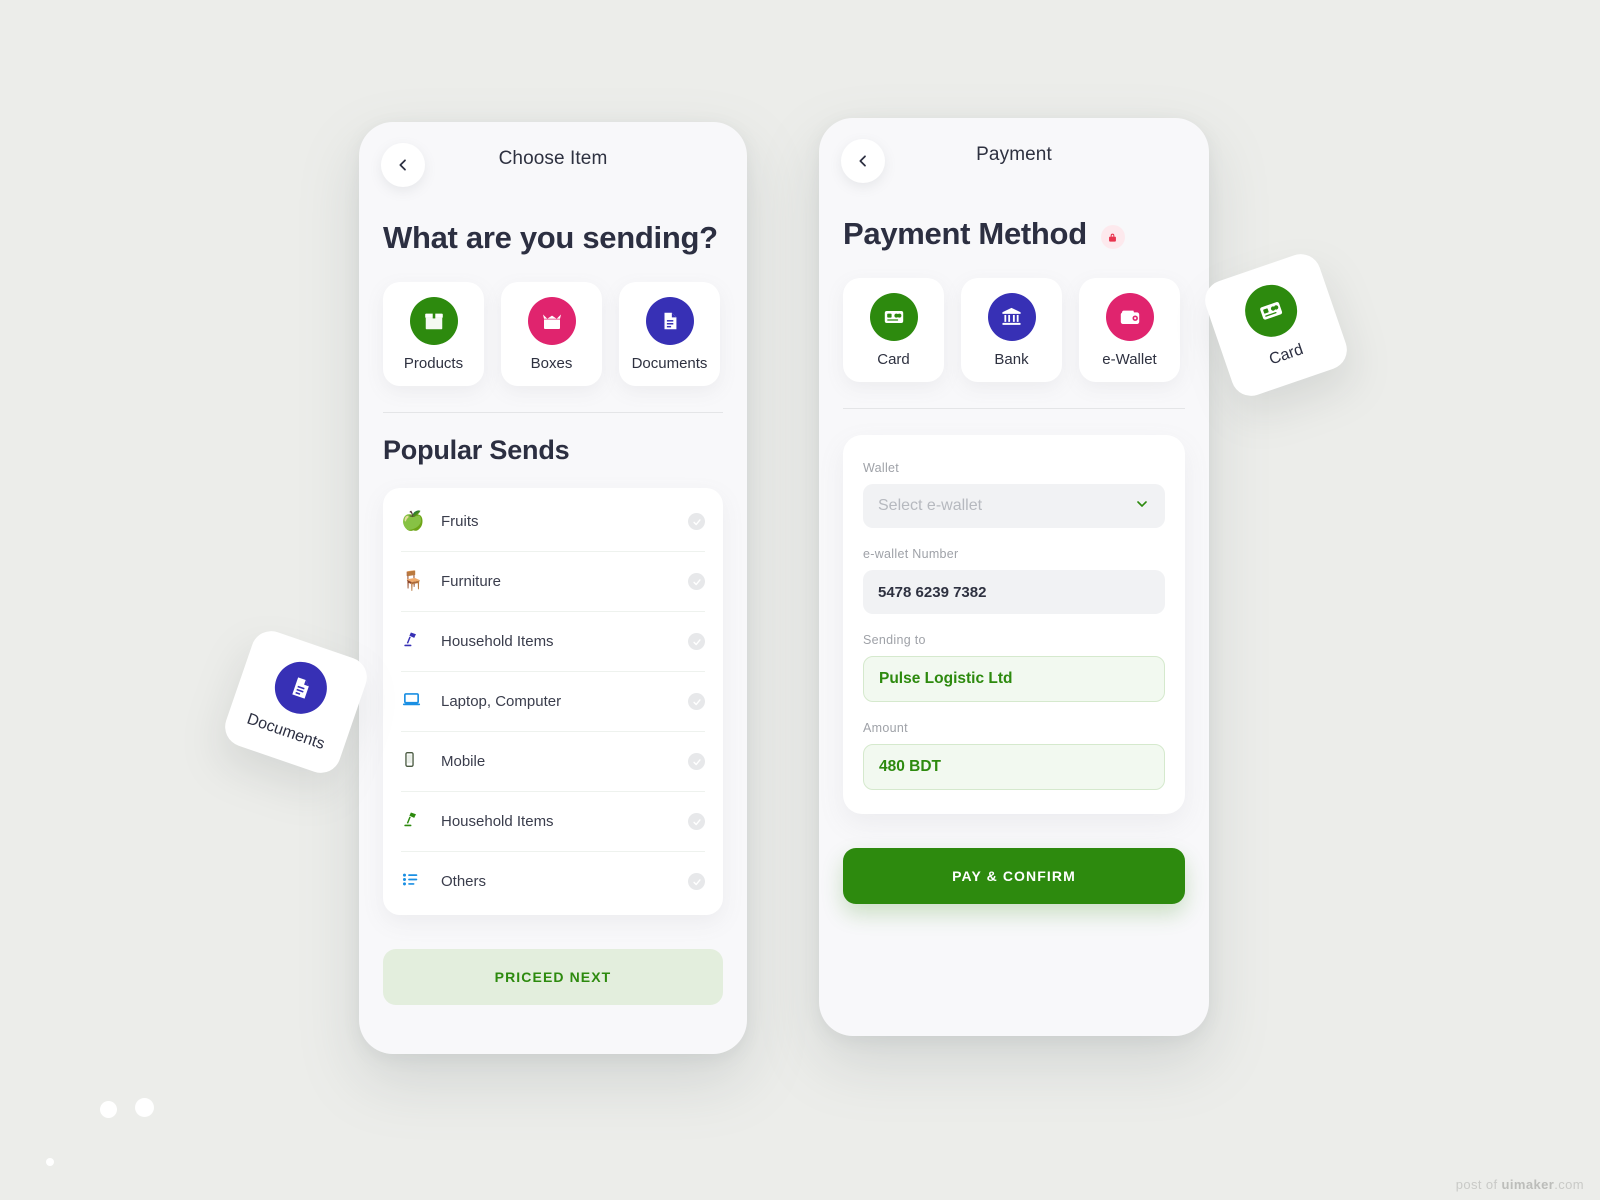  What do you see at coordinates (553, 158) in the screenshot?
I see `left-appbar-title: Choose Item` at bounding box center [553, 158].